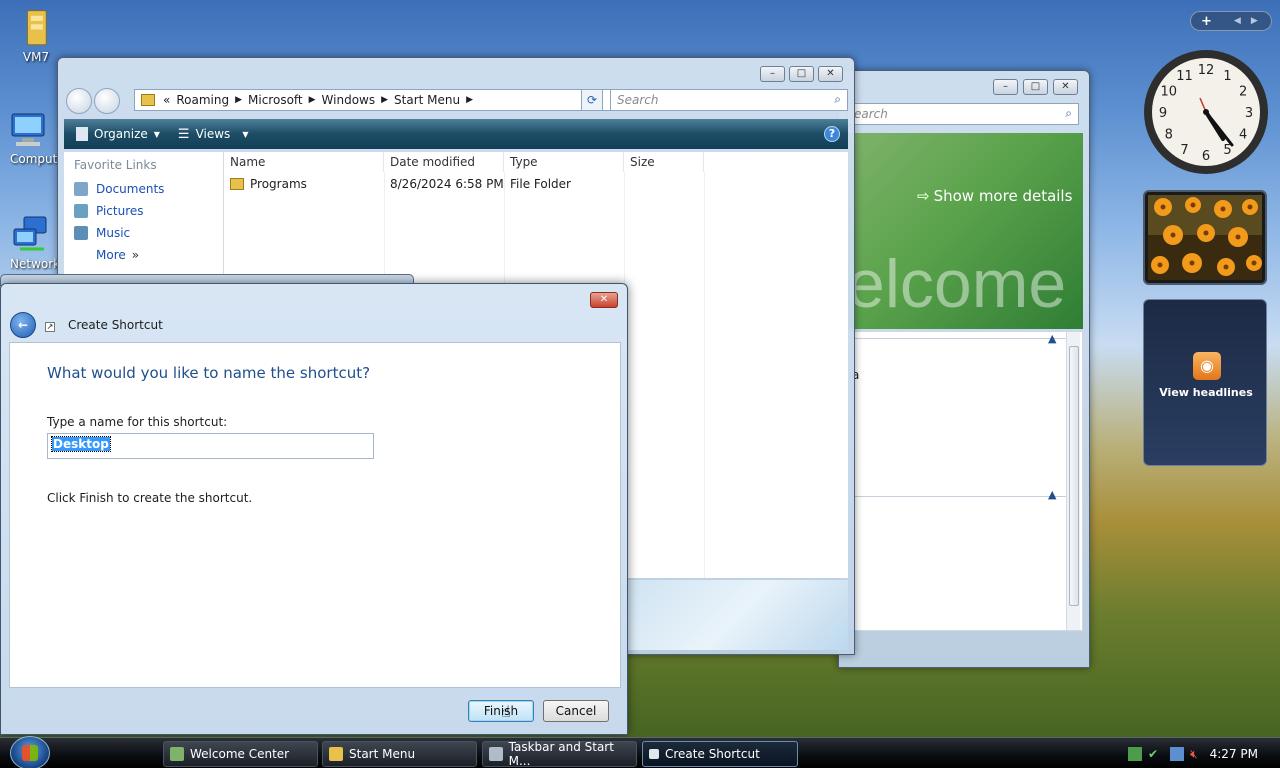 The image size is (1280, 768). What do you see at coordinates (82, 134) in the screenshot?
I see `organize-icon` at bounding box center [82, 134].